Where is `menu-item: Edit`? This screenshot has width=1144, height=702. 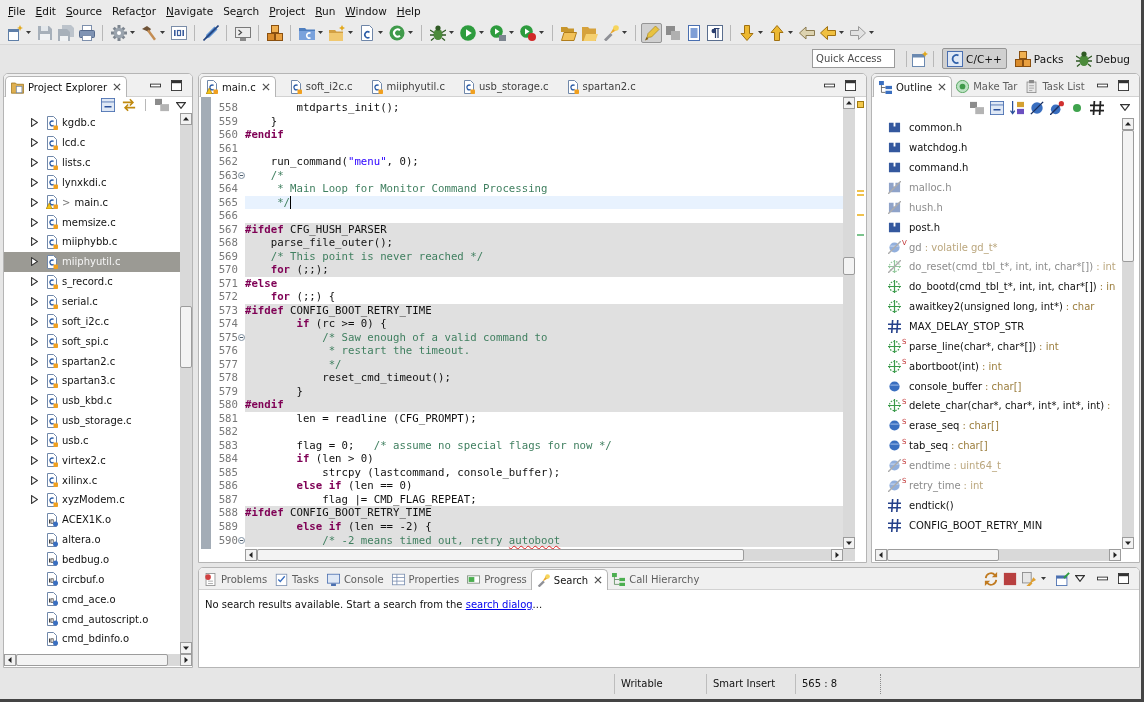 menu-item: Edit is located at coordinates (45, 10).